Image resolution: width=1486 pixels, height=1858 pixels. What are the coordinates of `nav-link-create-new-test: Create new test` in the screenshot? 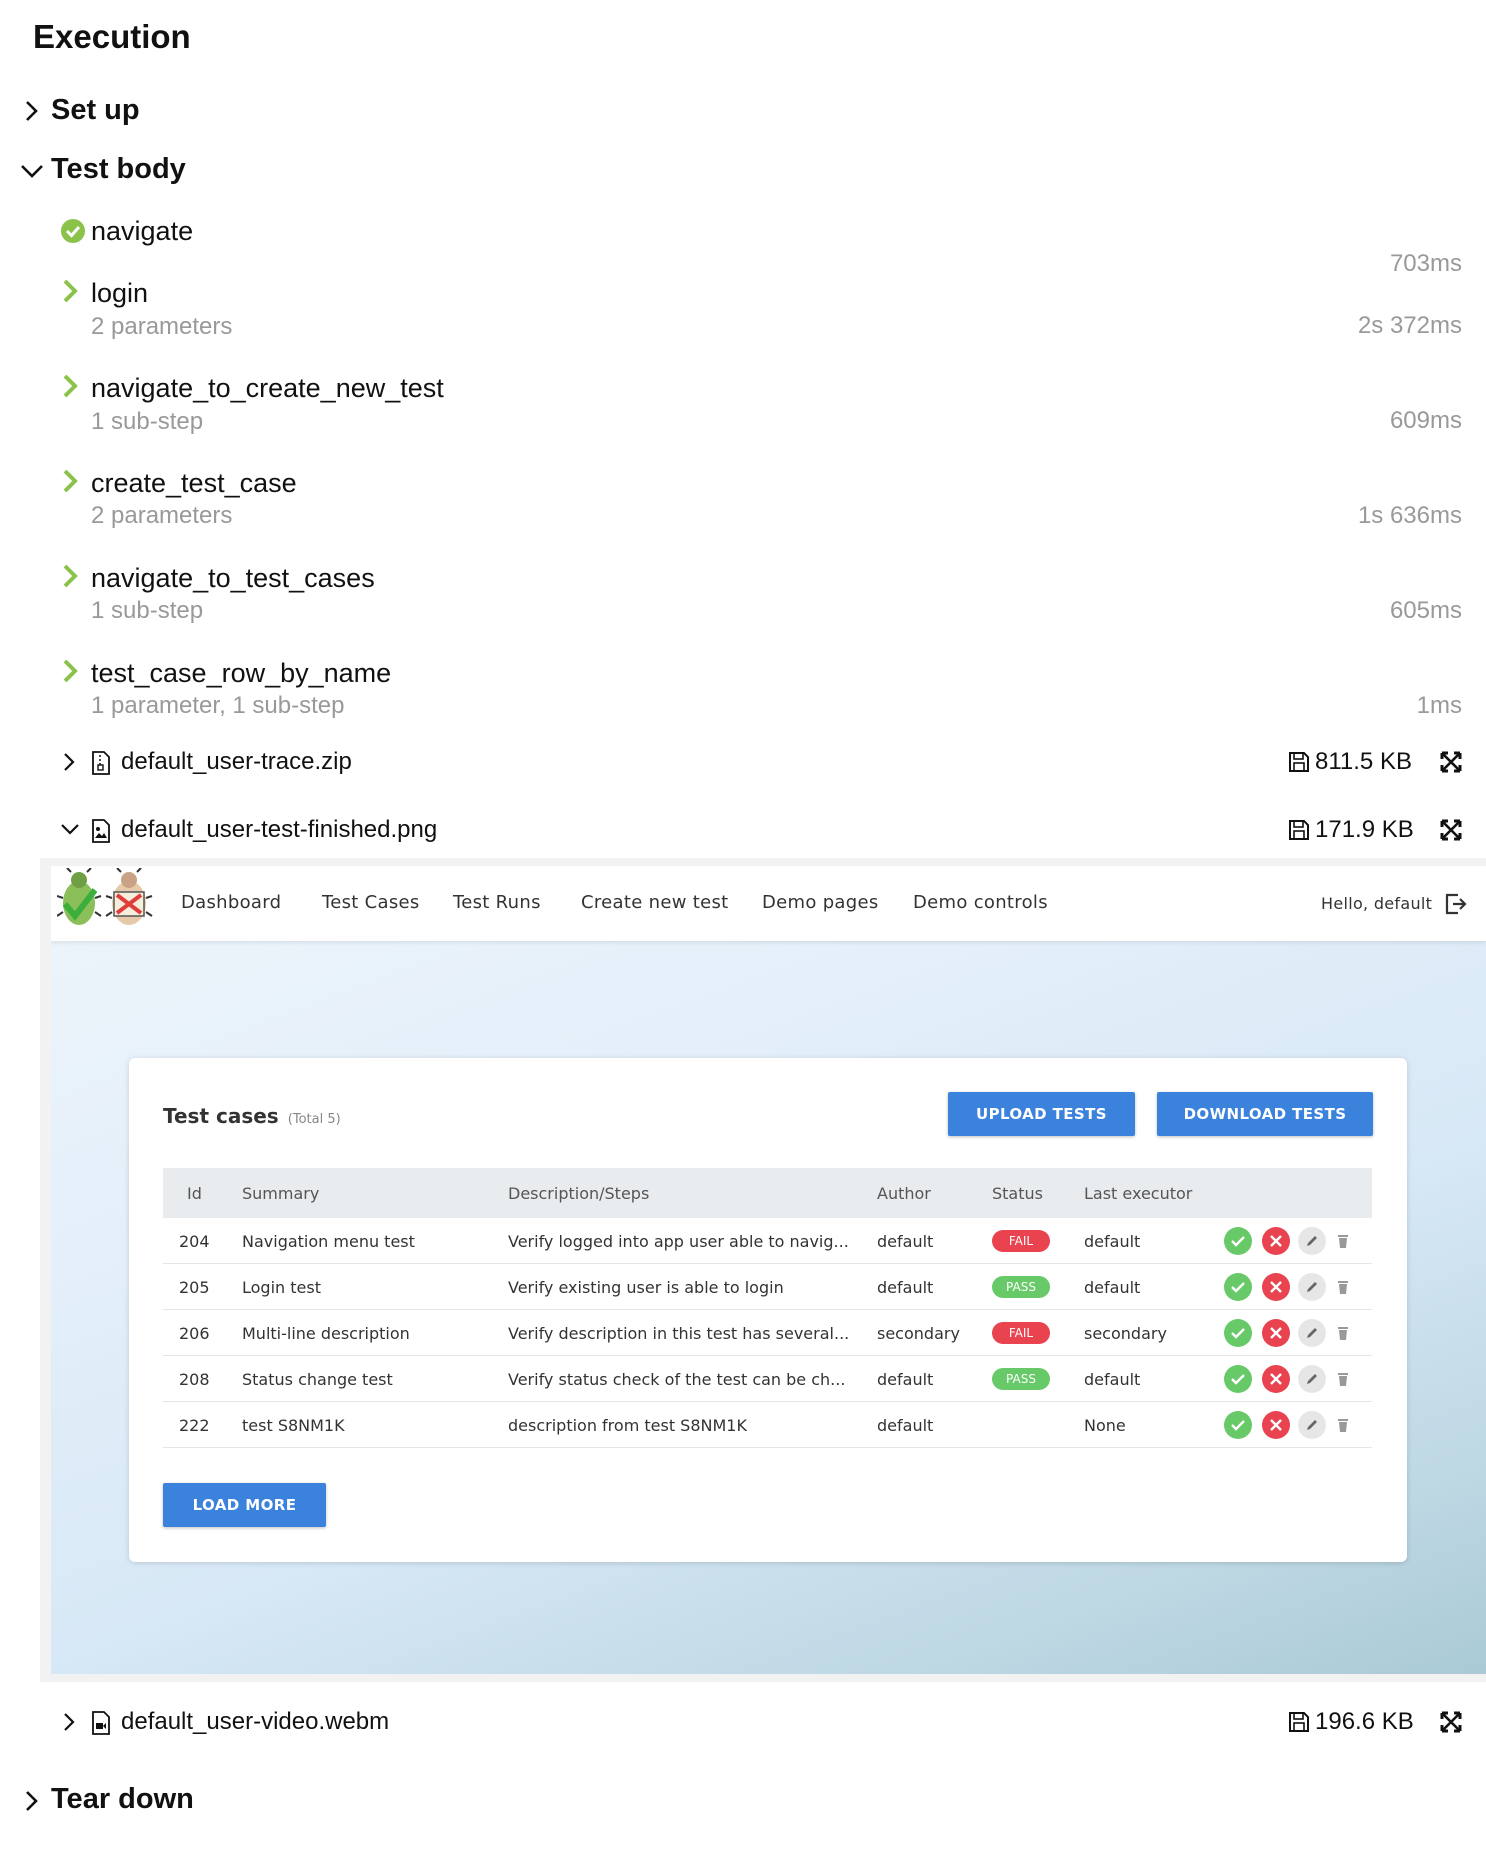 It's located at (655, 902).